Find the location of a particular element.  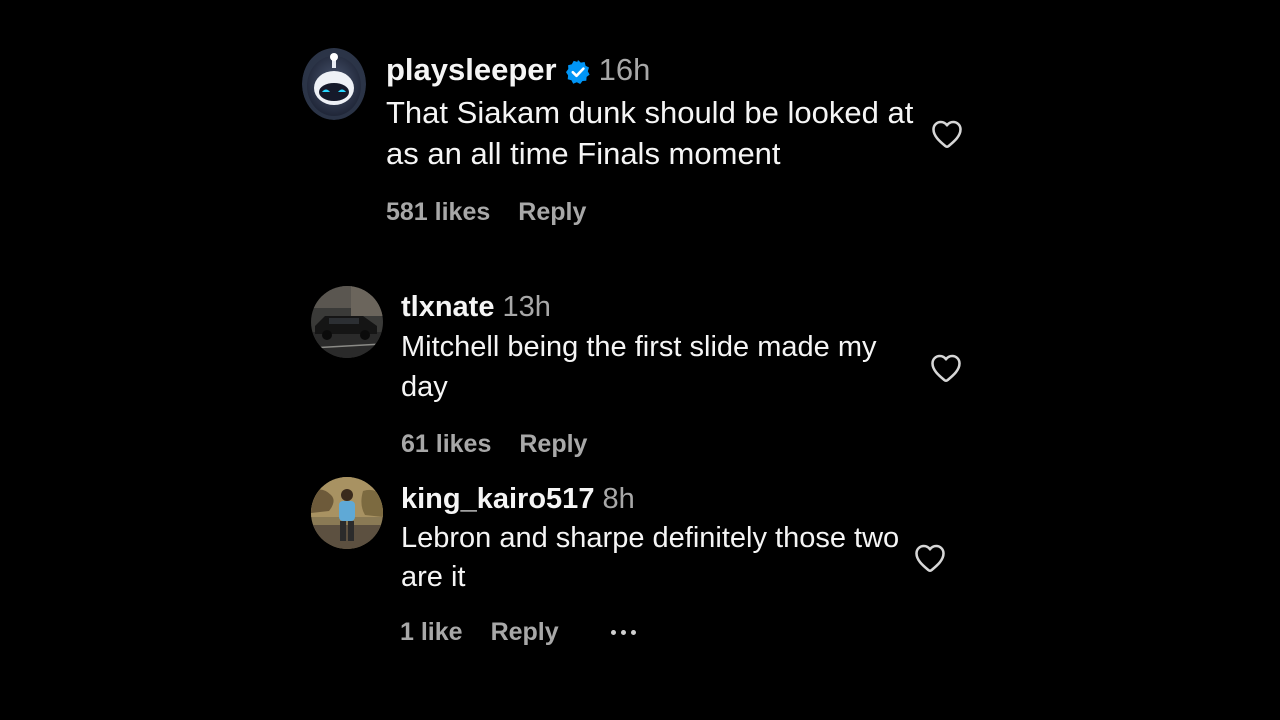

timestamp: 8h is located at coordinates (618, 498).